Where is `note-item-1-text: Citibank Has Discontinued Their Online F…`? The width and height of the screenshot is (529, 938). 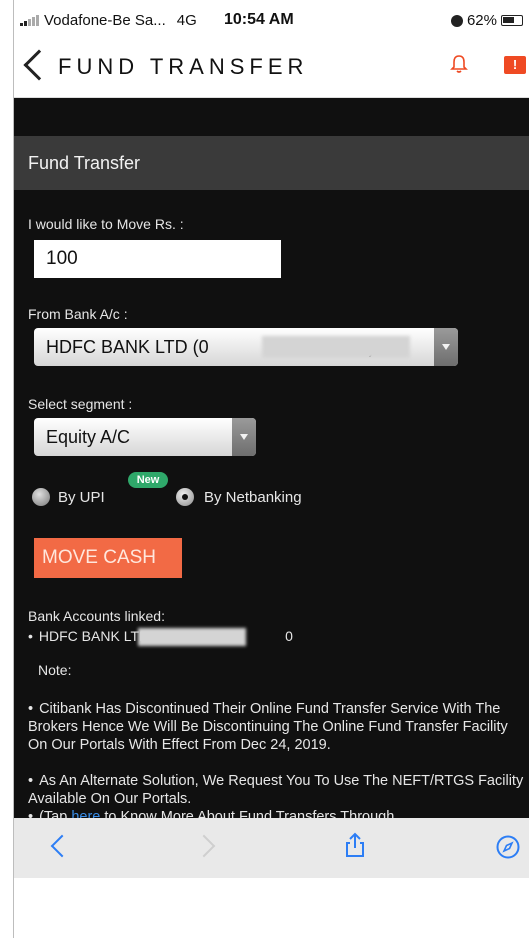
note-item-1-text: Citibank Has Discontinued Their Online F… is located at coordinates (268, 727).